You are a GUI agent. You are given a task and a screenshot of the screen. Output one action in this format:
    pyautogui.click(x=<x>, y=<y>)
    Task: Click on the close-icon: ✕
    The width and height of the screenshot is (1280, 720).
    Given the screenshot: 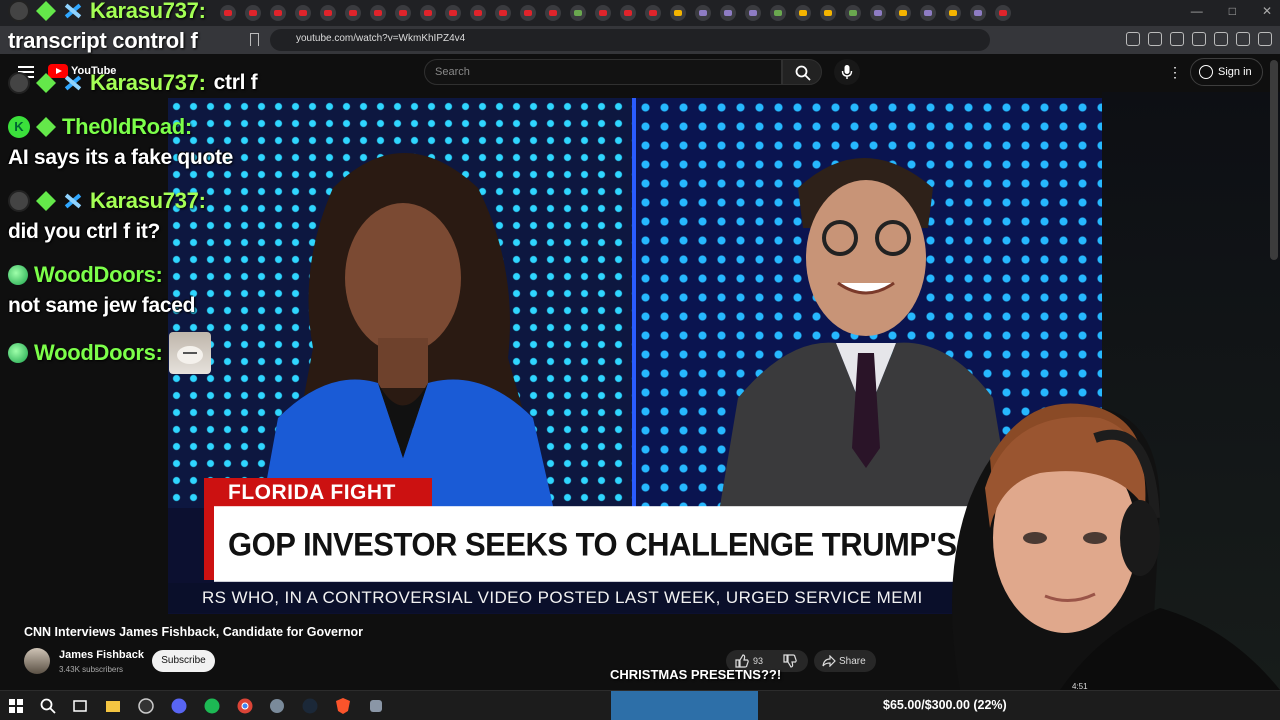 What is the action you would take?
    pyautogui.click(x=1267, y=11)
    